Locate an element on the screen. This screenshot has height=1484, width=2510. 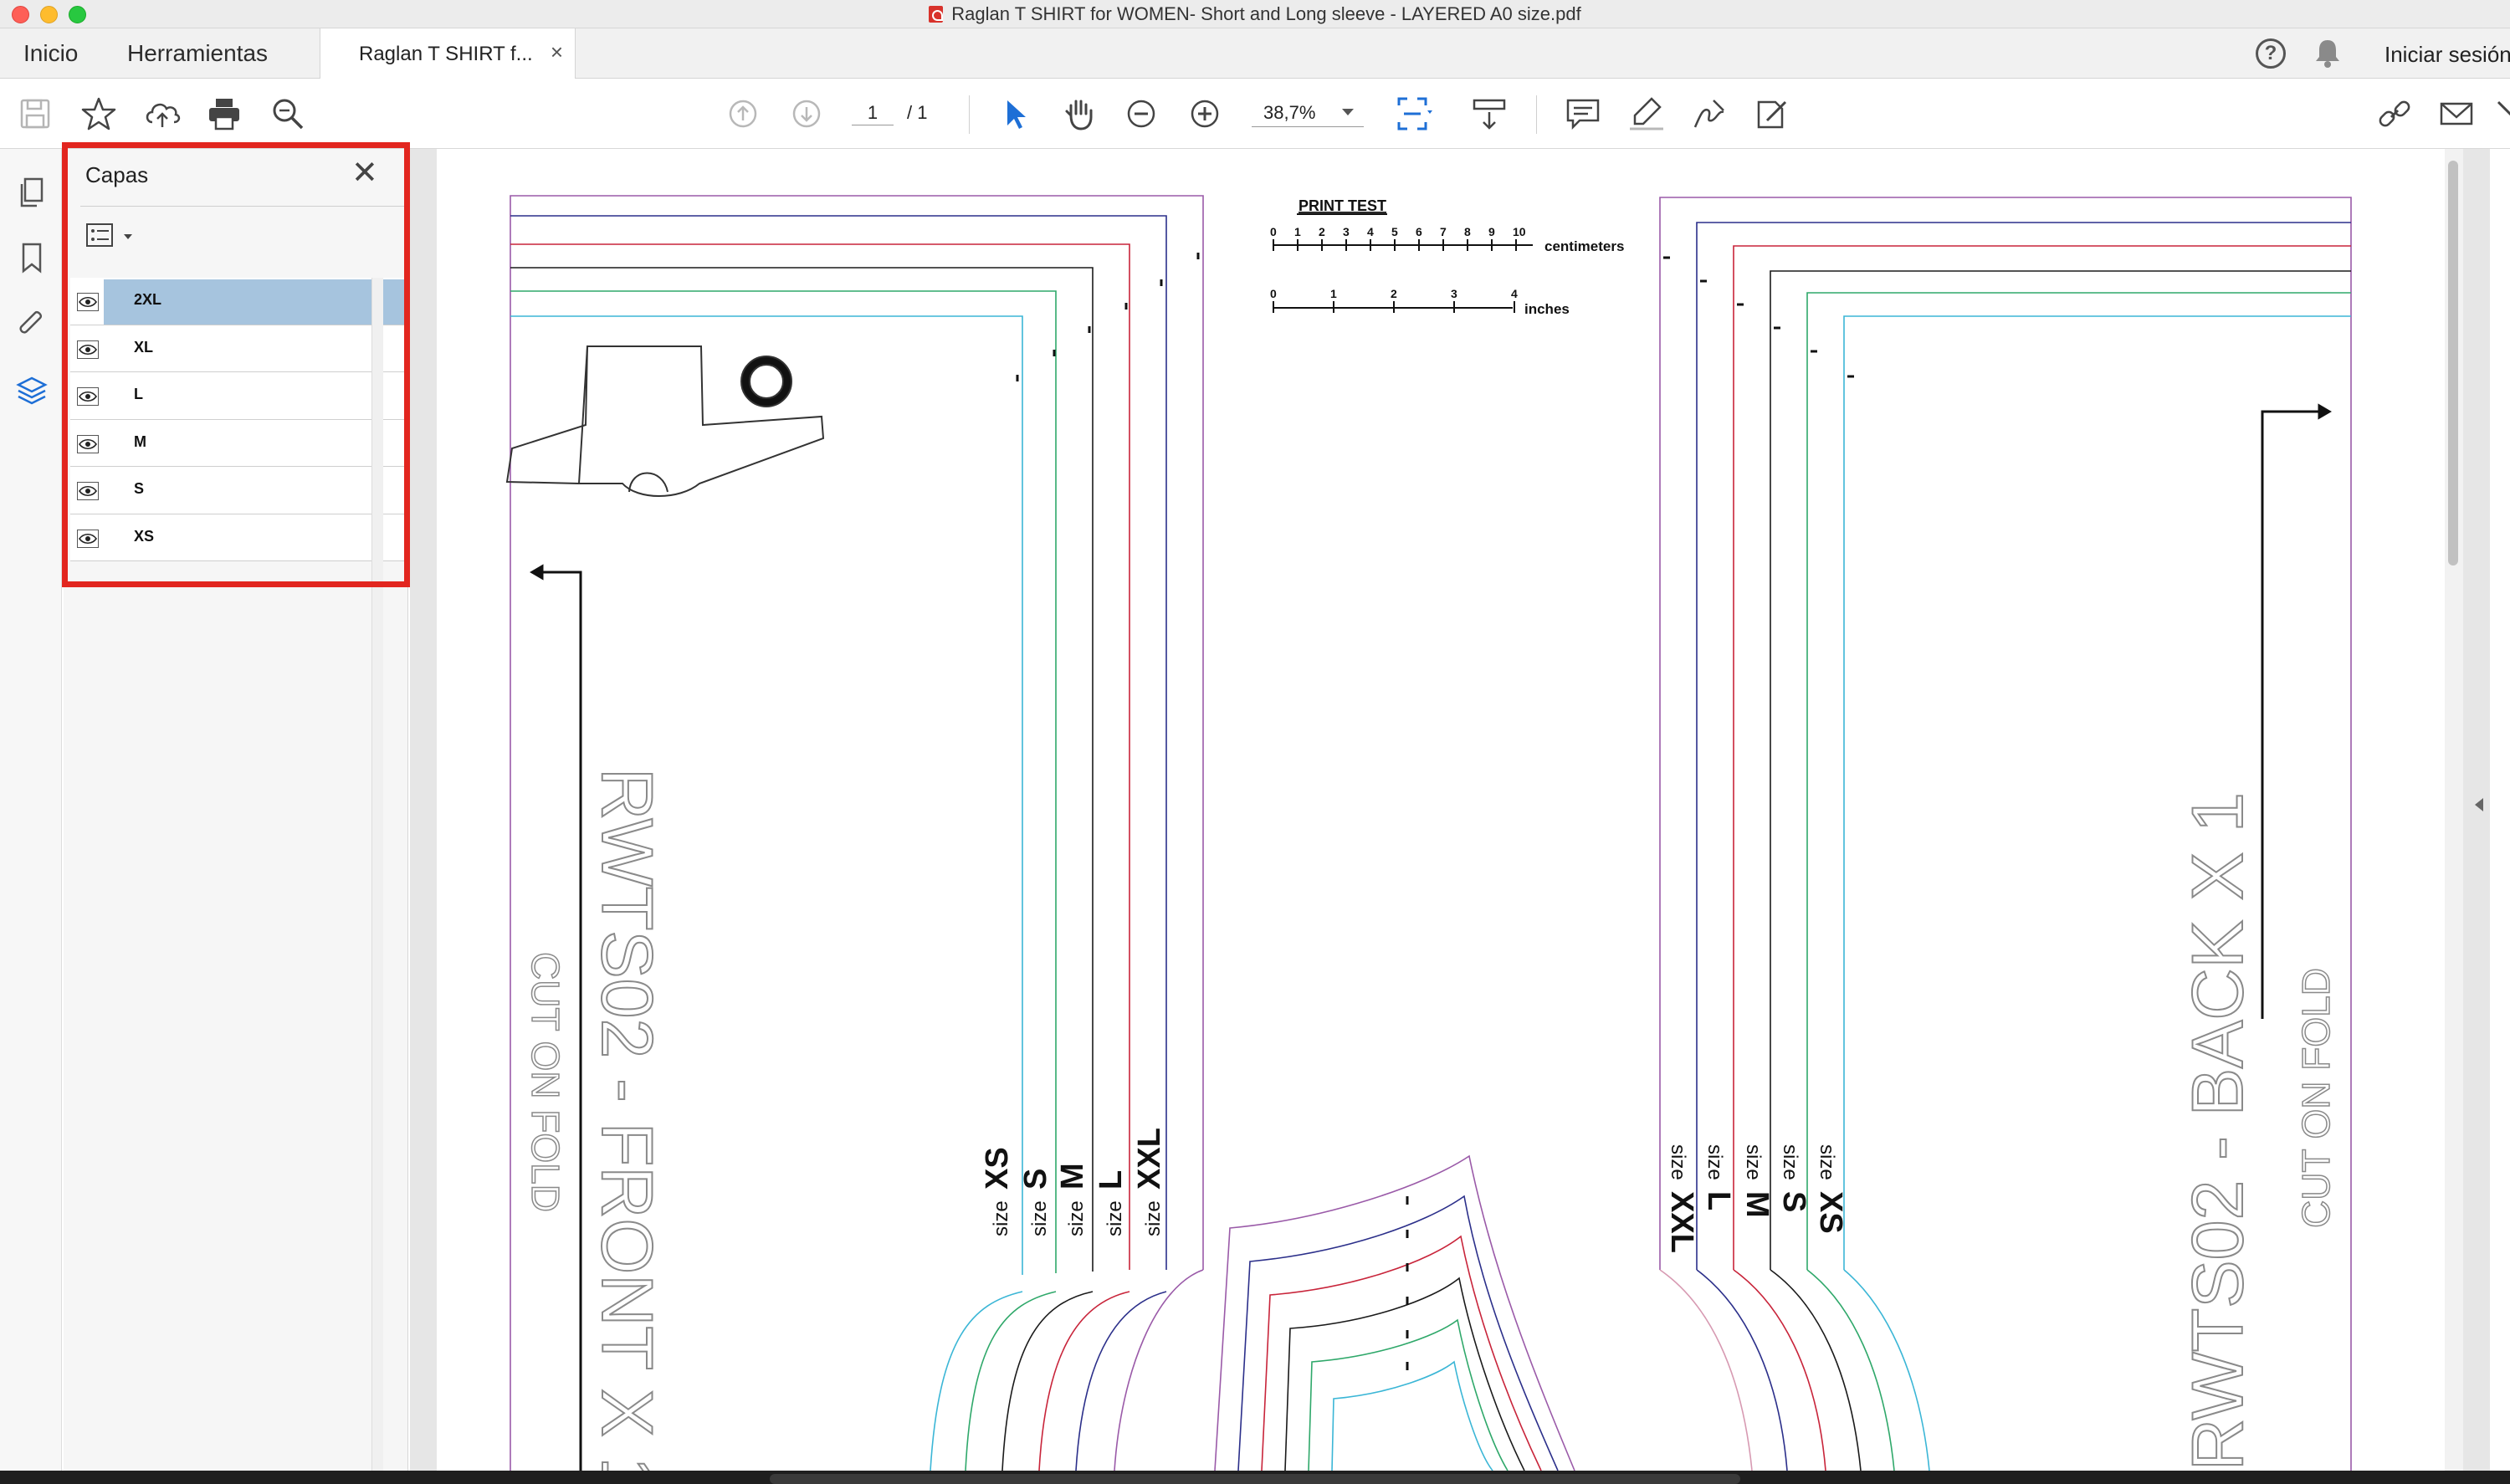
layers-icon is located at coordinates (32, 391).